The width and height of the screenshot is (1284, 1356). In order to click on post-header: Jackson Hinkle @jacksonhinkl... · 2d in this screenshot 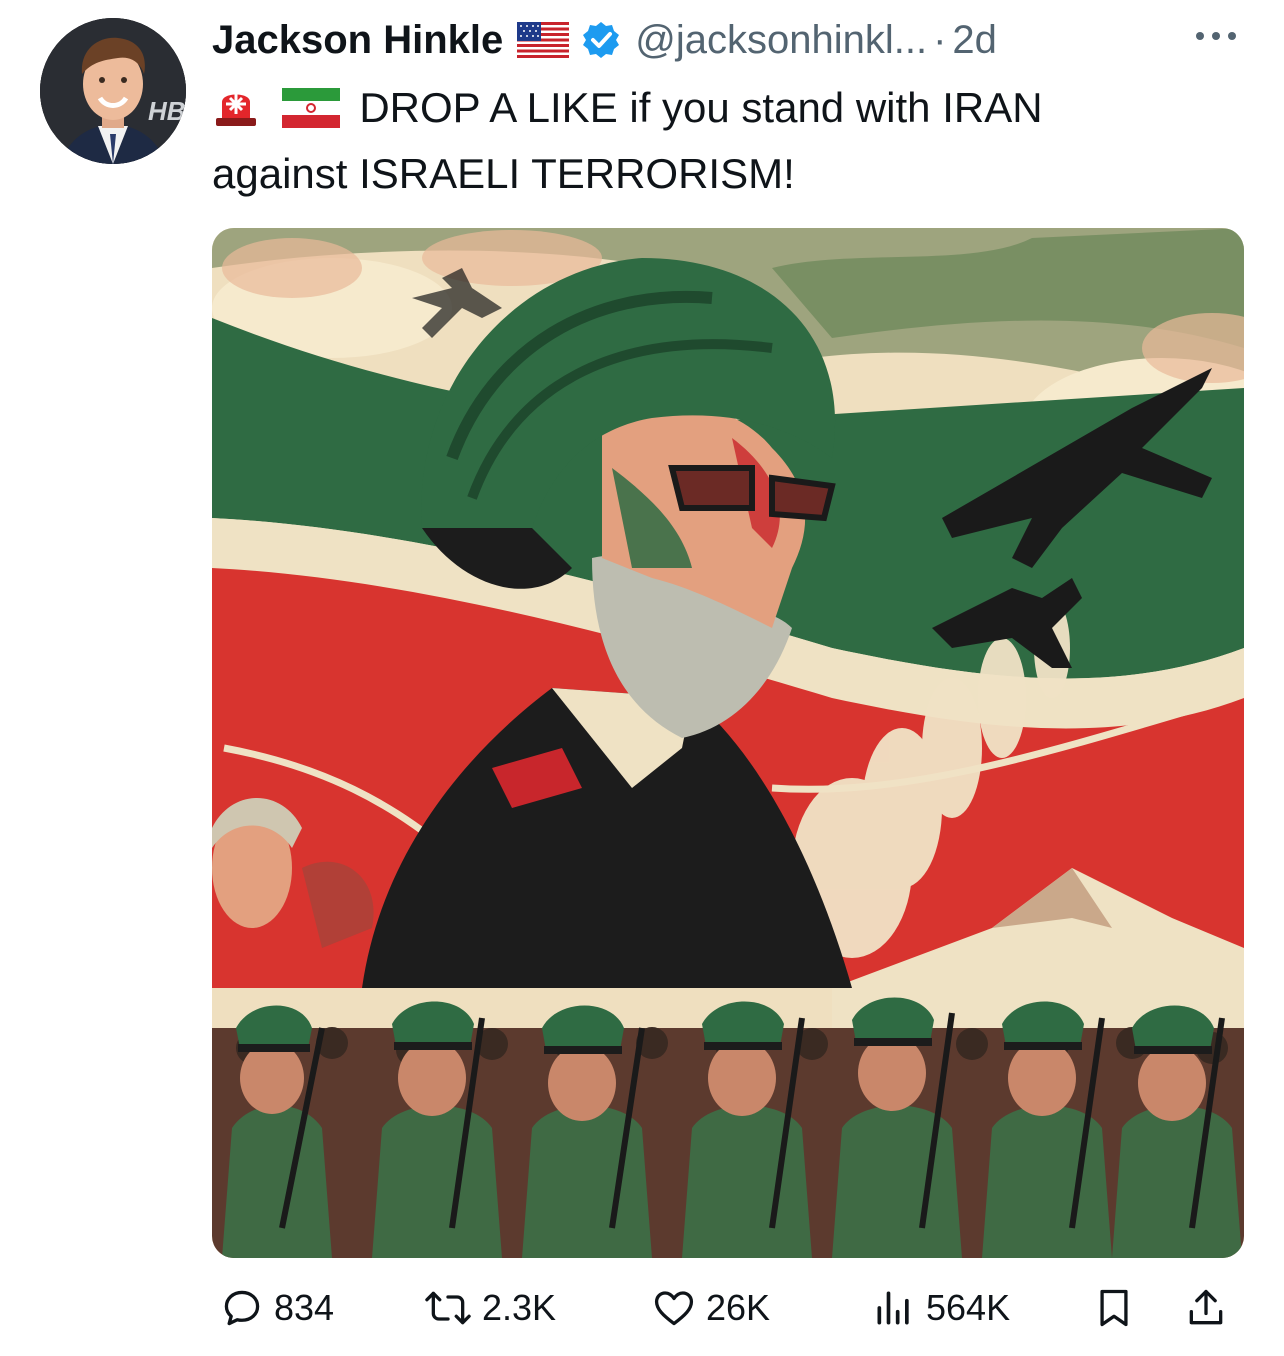, I will do `click(732, 40)`.